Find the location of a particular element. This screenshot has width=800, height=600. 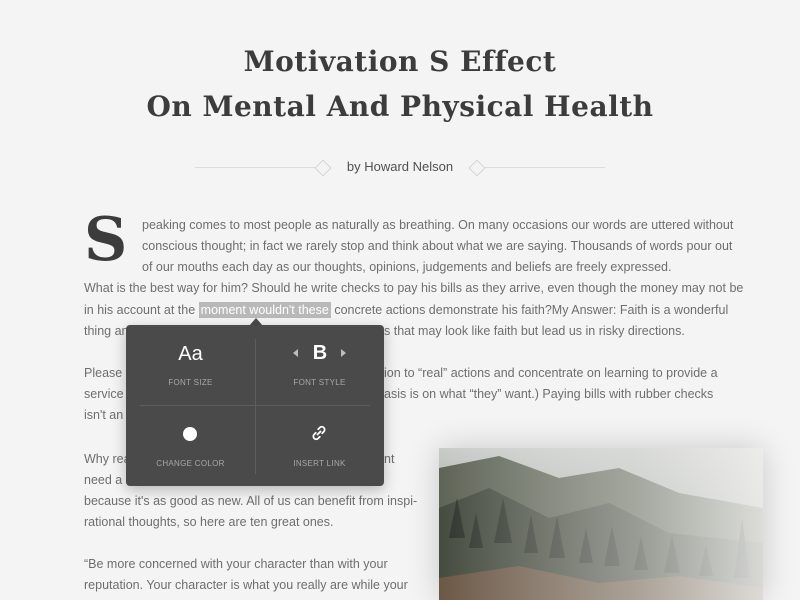

change-color-label: CHANGE COLOR is located at coordinates (190, 463).